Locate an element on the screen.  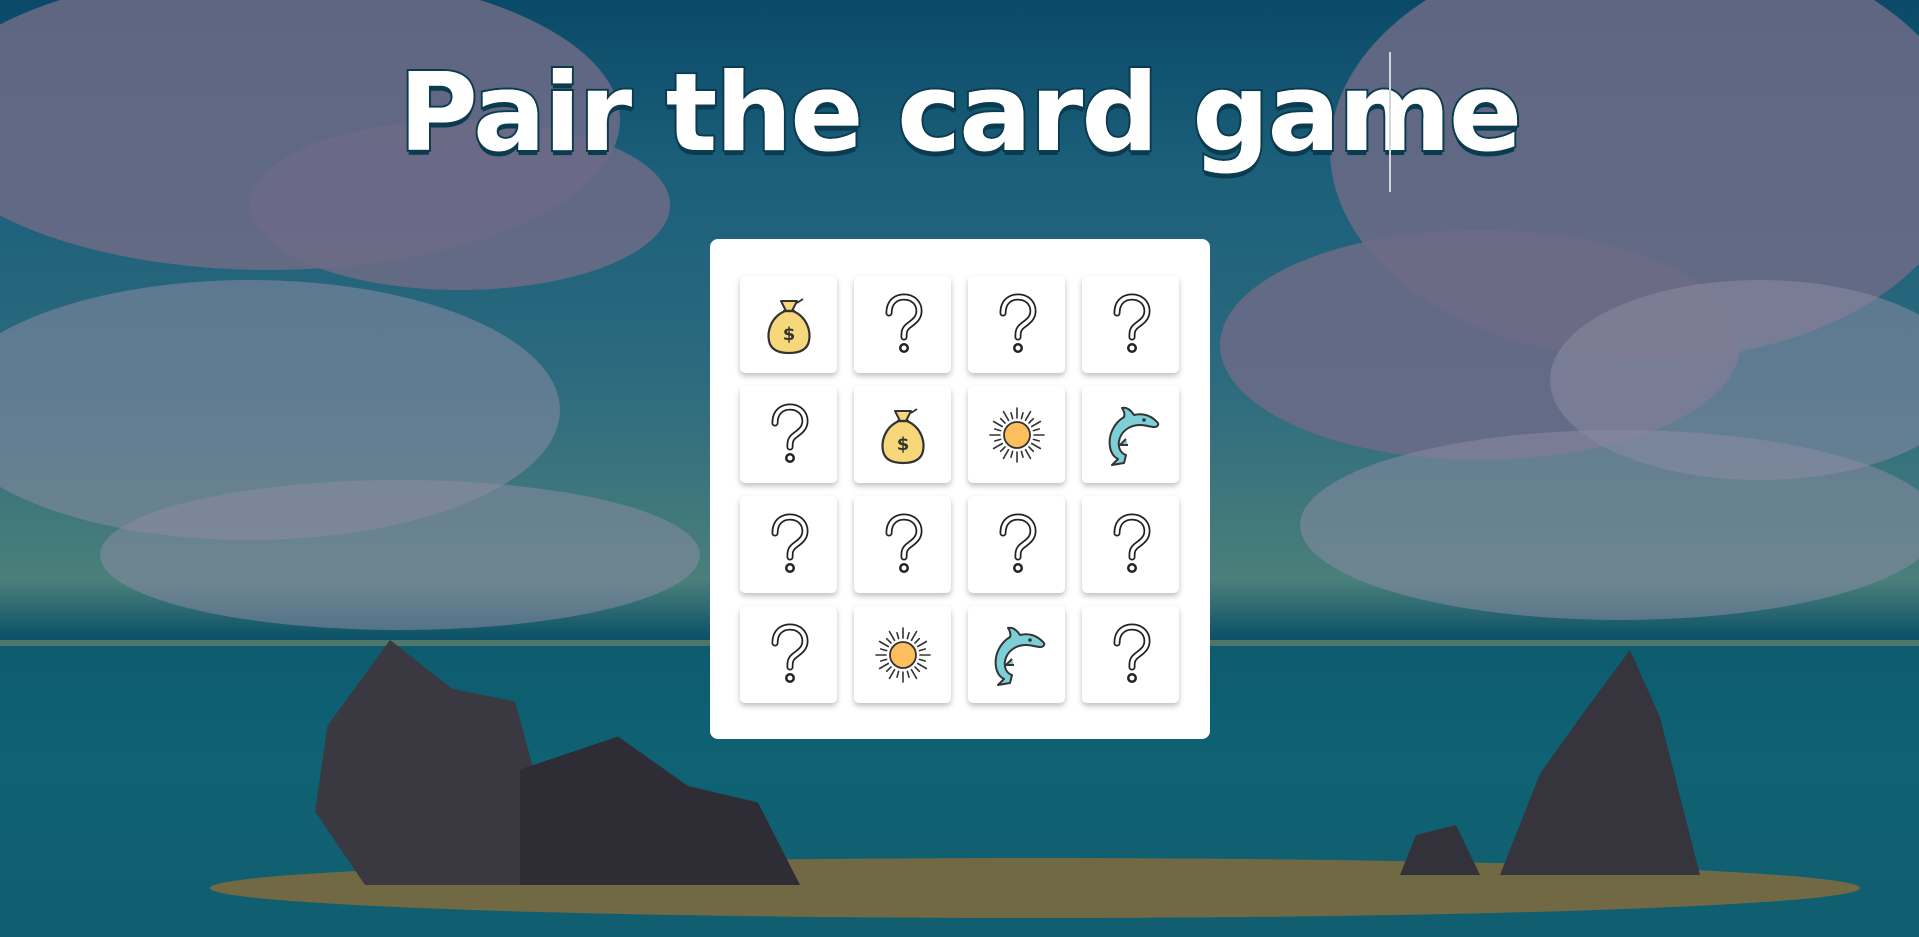
cloud is located at coordinates (400, 555).